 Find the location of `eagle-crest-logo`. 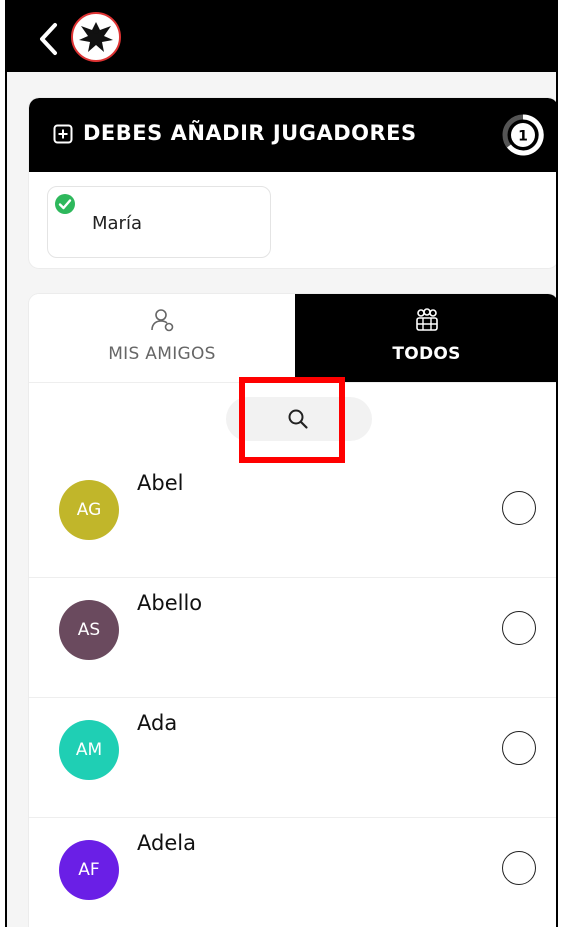

eagle-crest-logo is located at coordinates (96, 37).